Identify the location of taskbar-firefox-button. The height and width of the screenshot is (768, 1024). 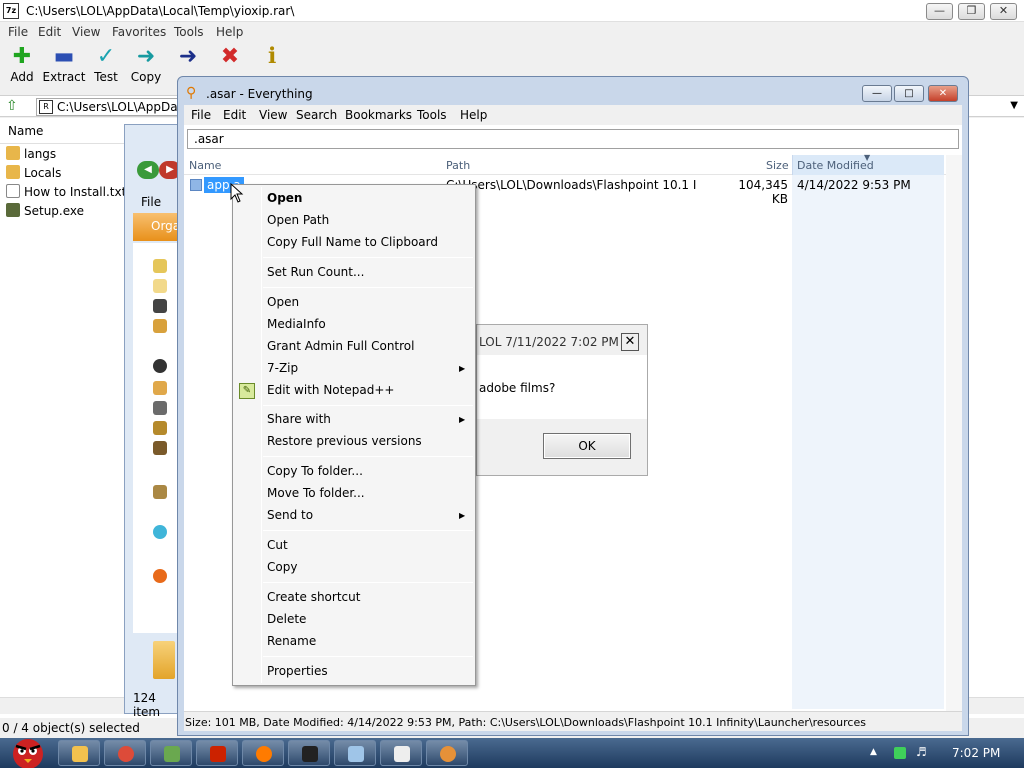
(263, 753).